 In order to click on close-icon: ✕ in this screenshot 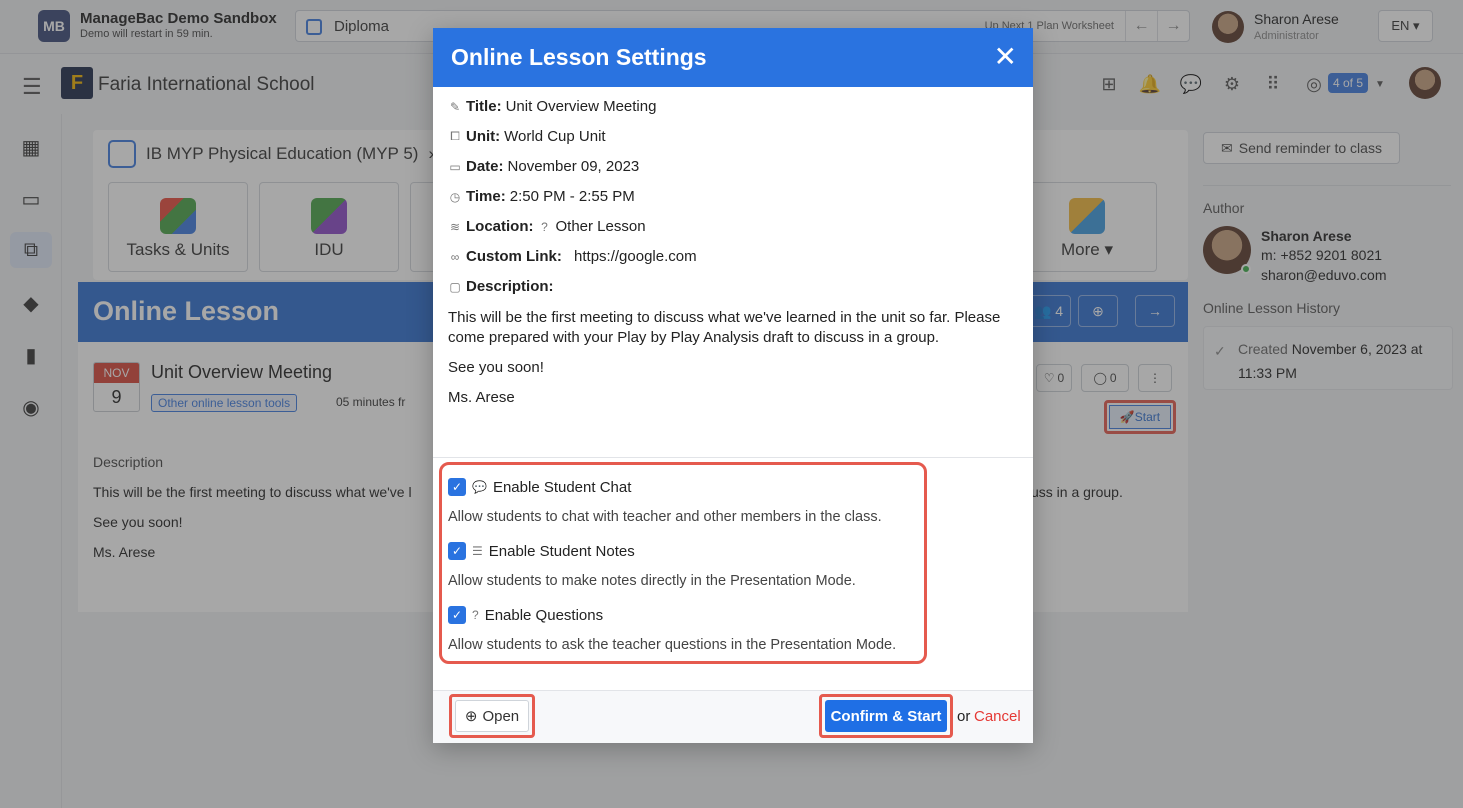, I will do `click(1005, 56)`.